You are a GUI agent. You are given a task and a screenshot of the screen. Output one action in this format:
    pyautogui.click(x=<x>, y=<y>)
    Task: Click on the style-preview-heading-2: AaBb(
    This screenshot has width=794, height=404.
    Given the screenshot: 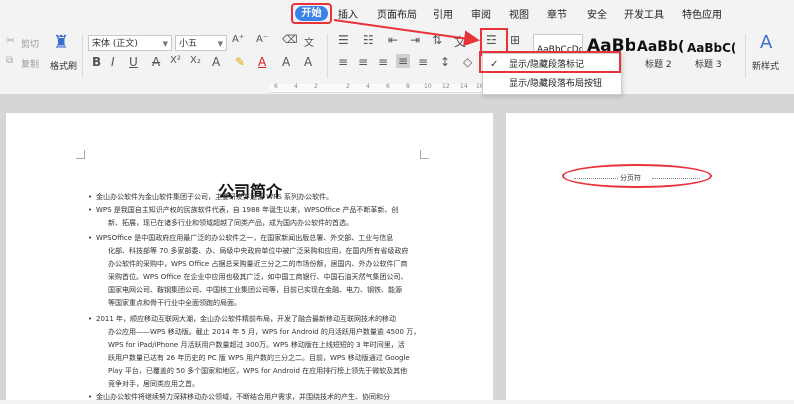 What is the action you would take?
    pyautogui.click(x=661, y=47)
    